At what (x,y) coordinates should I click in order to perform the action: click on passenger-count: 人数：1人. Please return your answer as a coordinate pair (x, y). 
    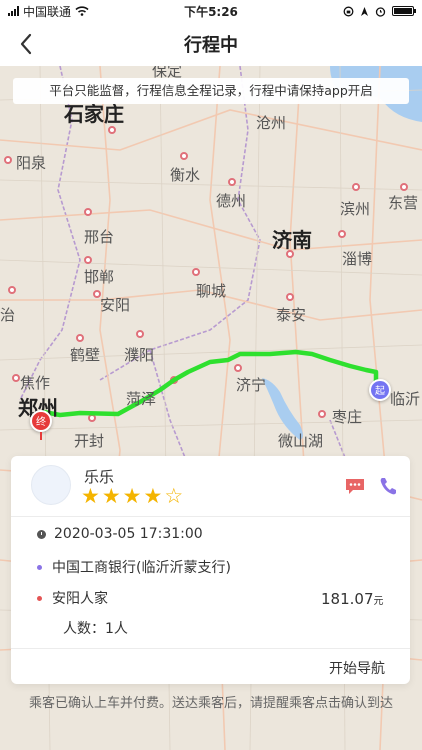
    Looking at the image, I should click on (95, 629).